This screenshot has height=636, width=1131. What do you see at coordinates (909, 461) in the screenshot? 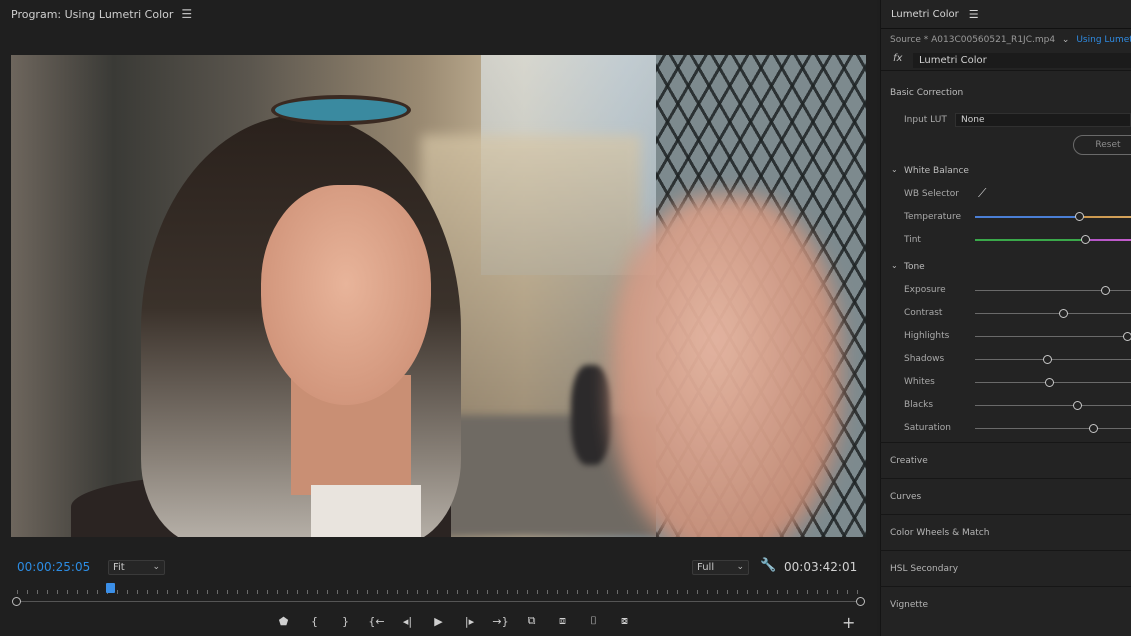
I see `section-title: Creative` at bounding box center [909, 461].